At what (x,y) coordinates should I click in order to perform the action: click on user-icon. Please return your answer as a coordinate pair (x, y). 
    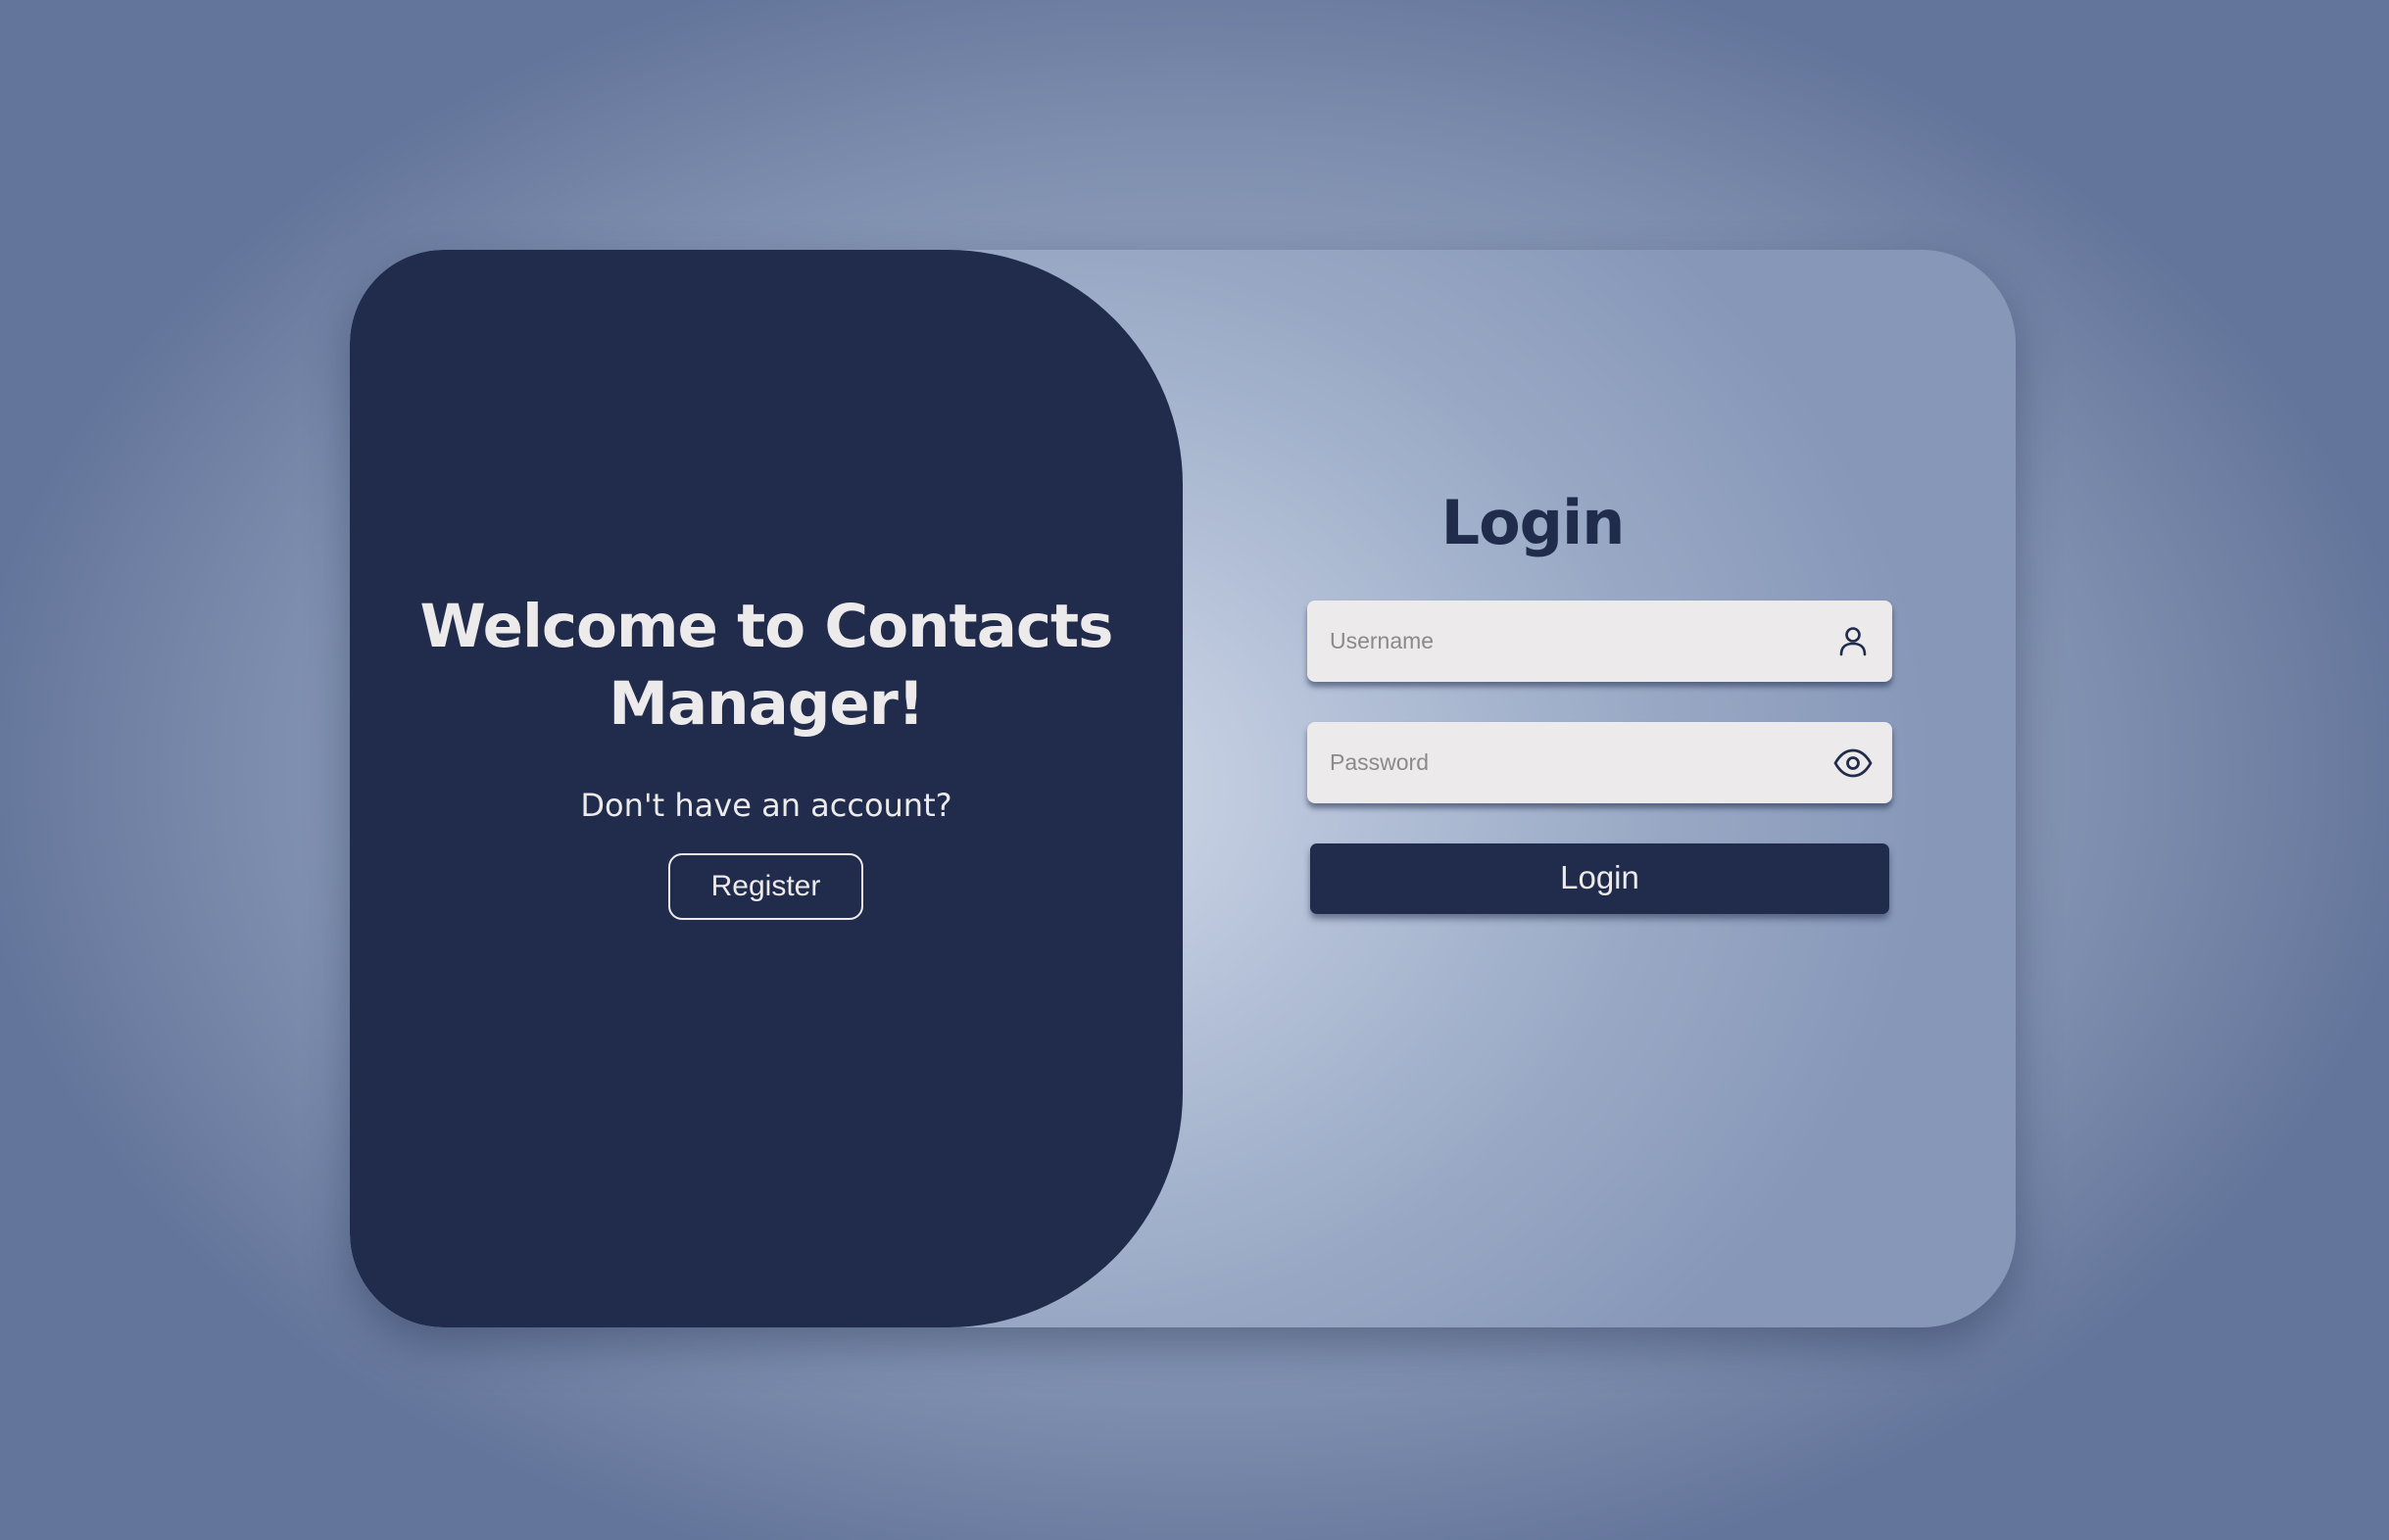
    Looking at the image, I should click on (1853, 642).